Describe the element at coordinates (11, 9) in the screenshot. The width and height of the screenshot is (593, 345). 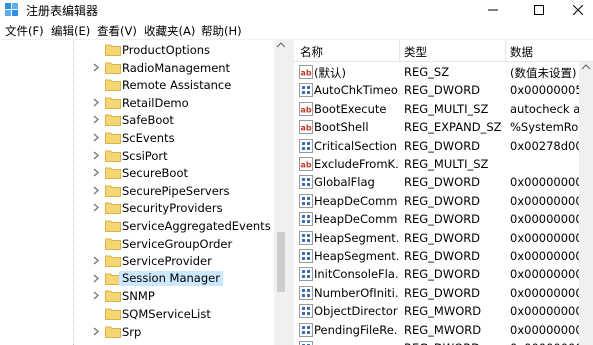
I see `regedit-app-icon` at that location.